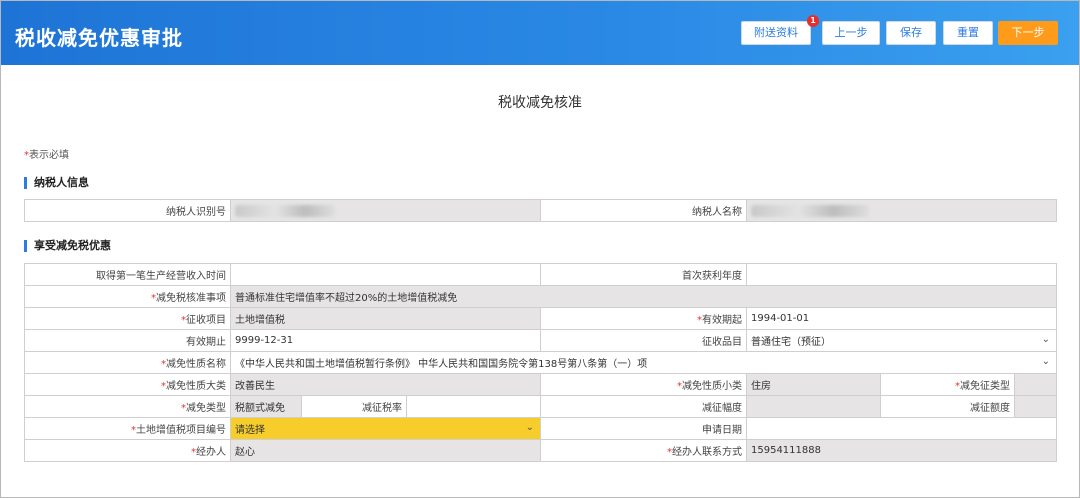 Image resolution: width=1080 pixels, height=498 pixels. I want to click on section-taxpayer-info: 纳税人信息, so click(56, 183).